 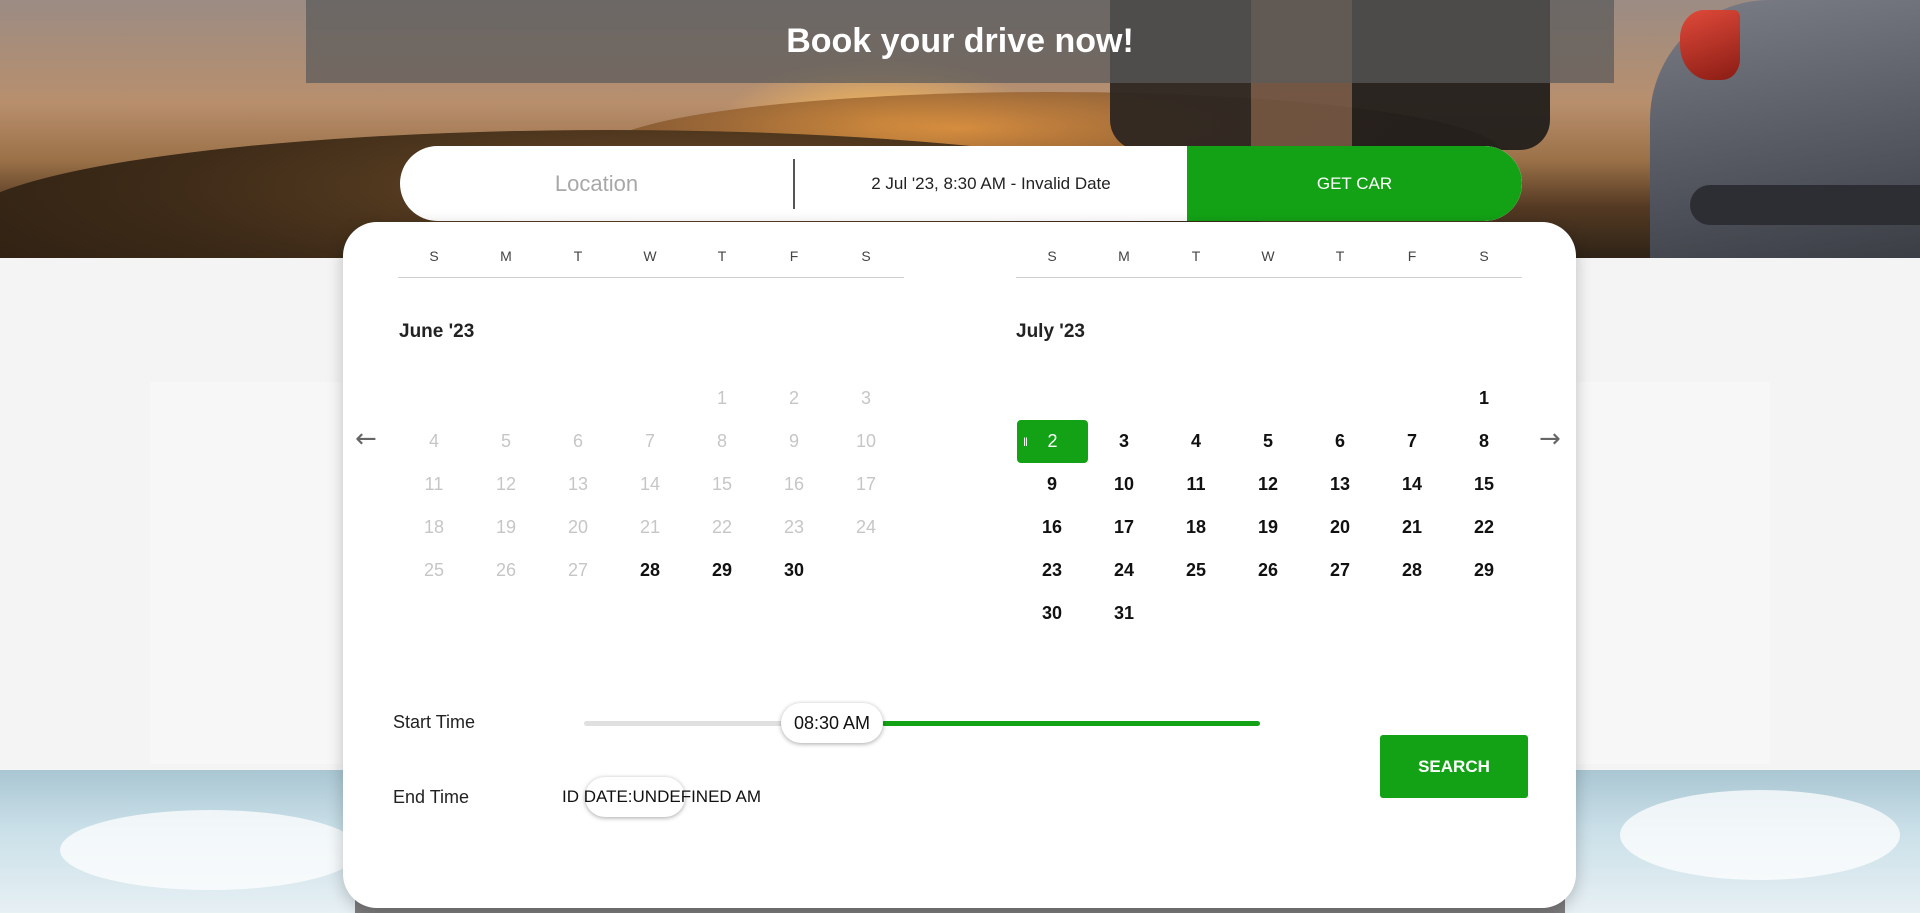 What do you see at coordinates (1025, 441) in the screenshot?
I see `drag-handle-icon: ‖` at bounding box center [1025, 441].